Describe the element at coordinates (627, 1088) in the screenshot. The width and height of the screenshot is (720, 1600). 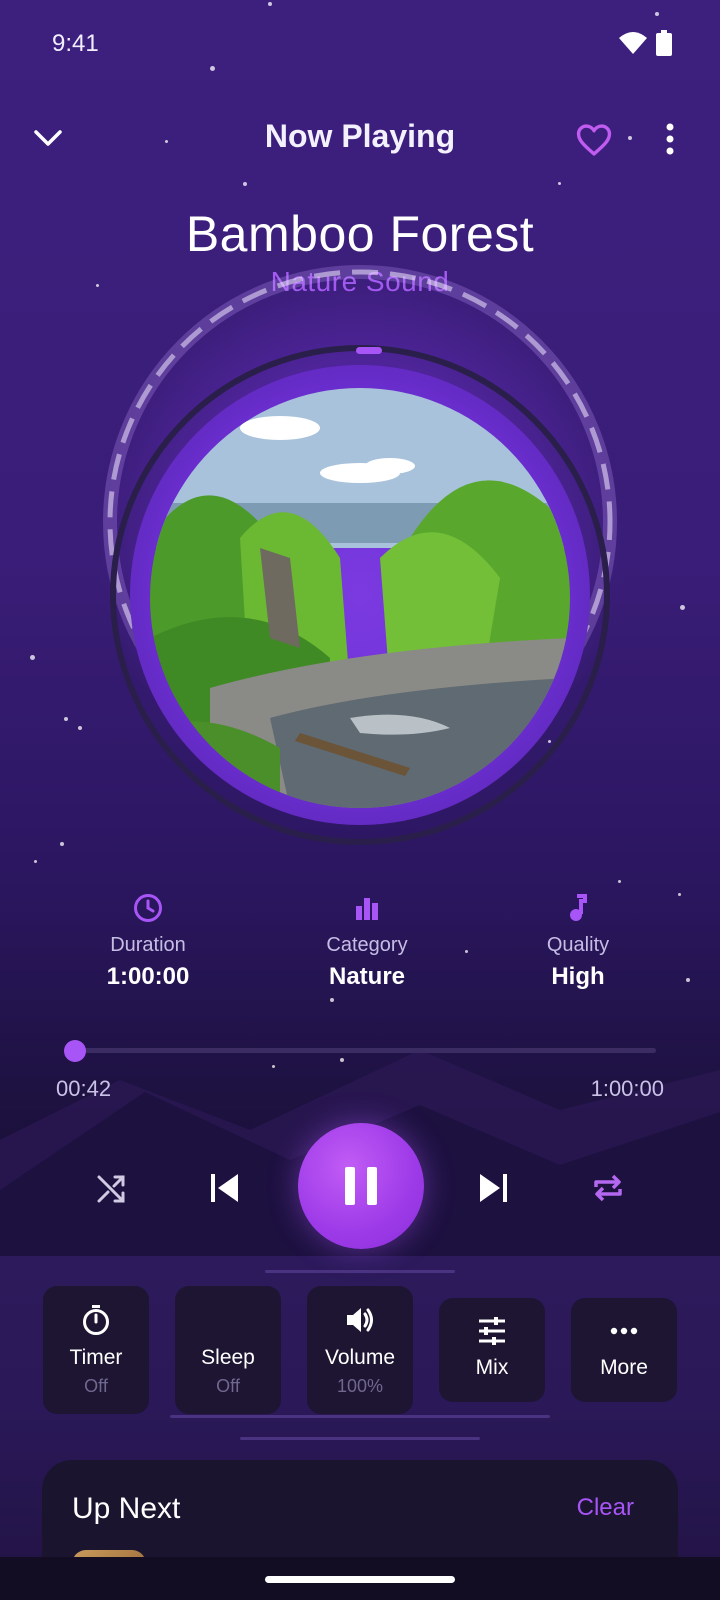
I see `total-time: 1:00:00` at that location.